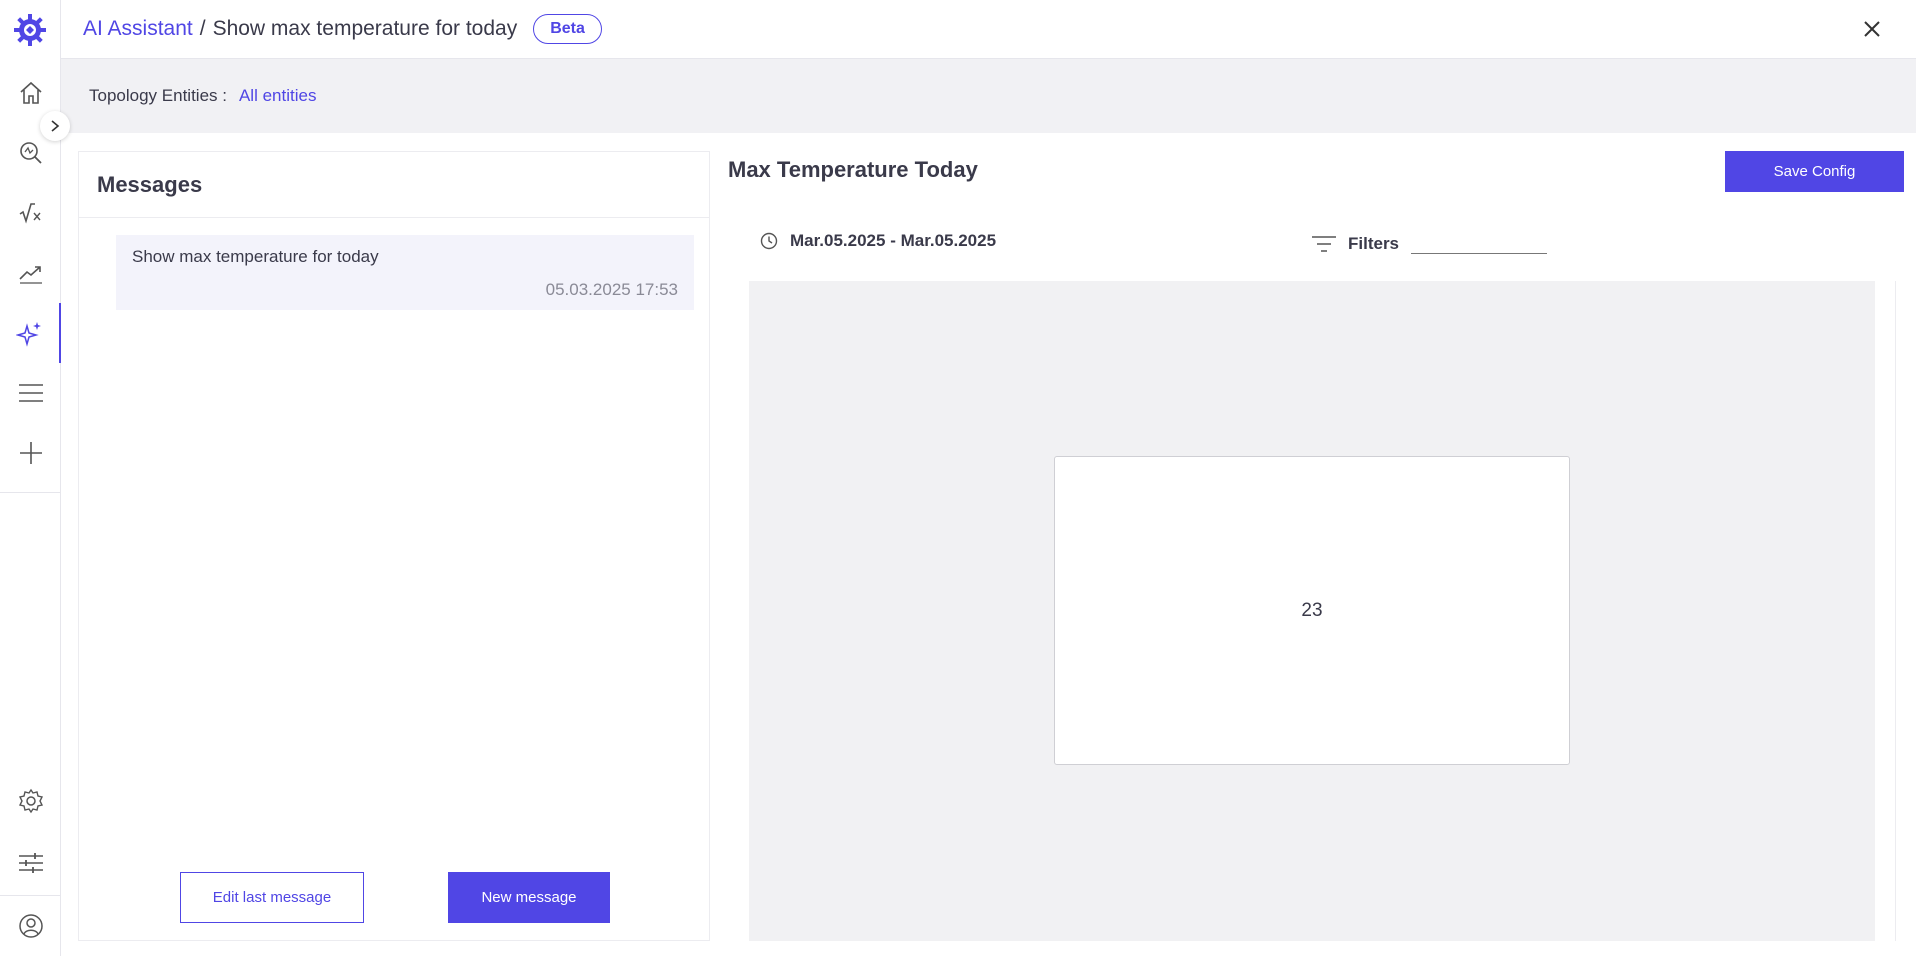 This screenshot has height=956, width=1916. I want to click on ai-sparkle-icon, so click(28, 334).